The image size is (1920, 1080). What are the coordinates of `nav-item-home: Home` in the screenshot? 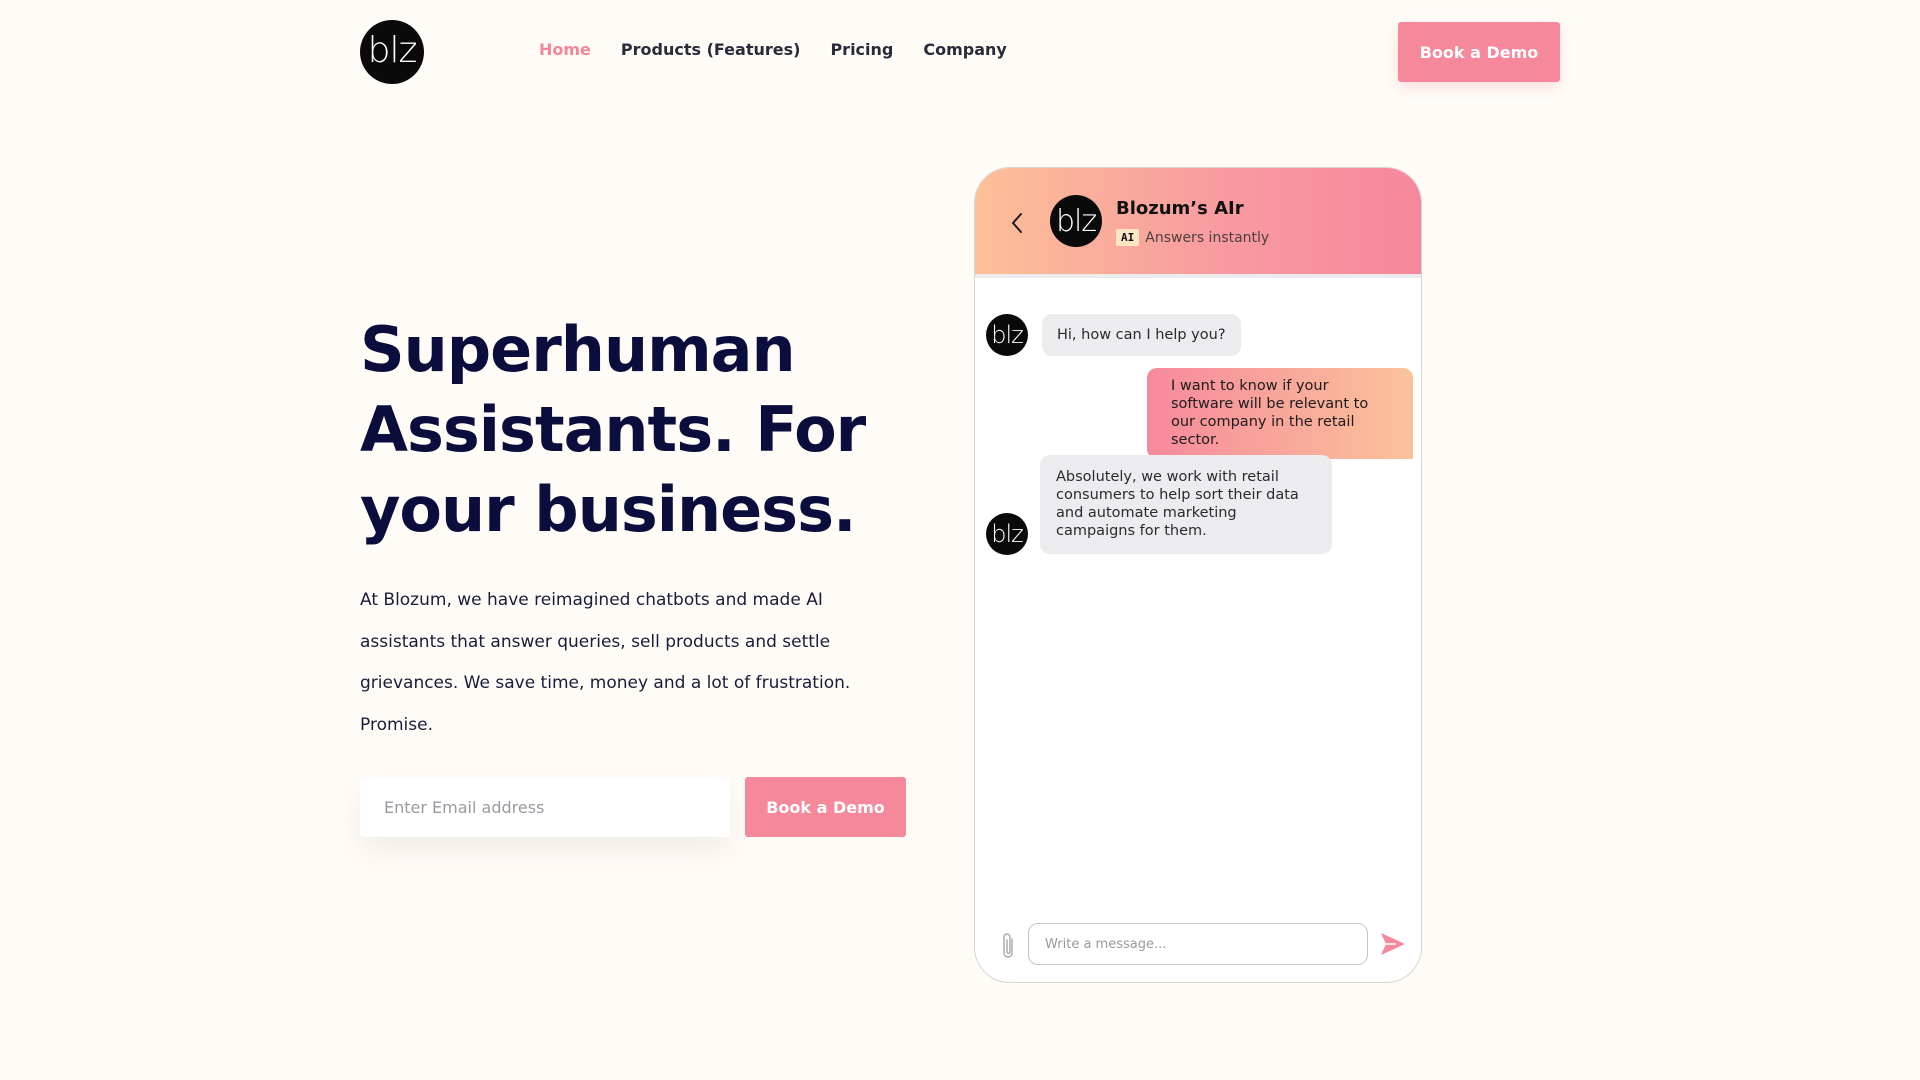 It's located at (565, 49).